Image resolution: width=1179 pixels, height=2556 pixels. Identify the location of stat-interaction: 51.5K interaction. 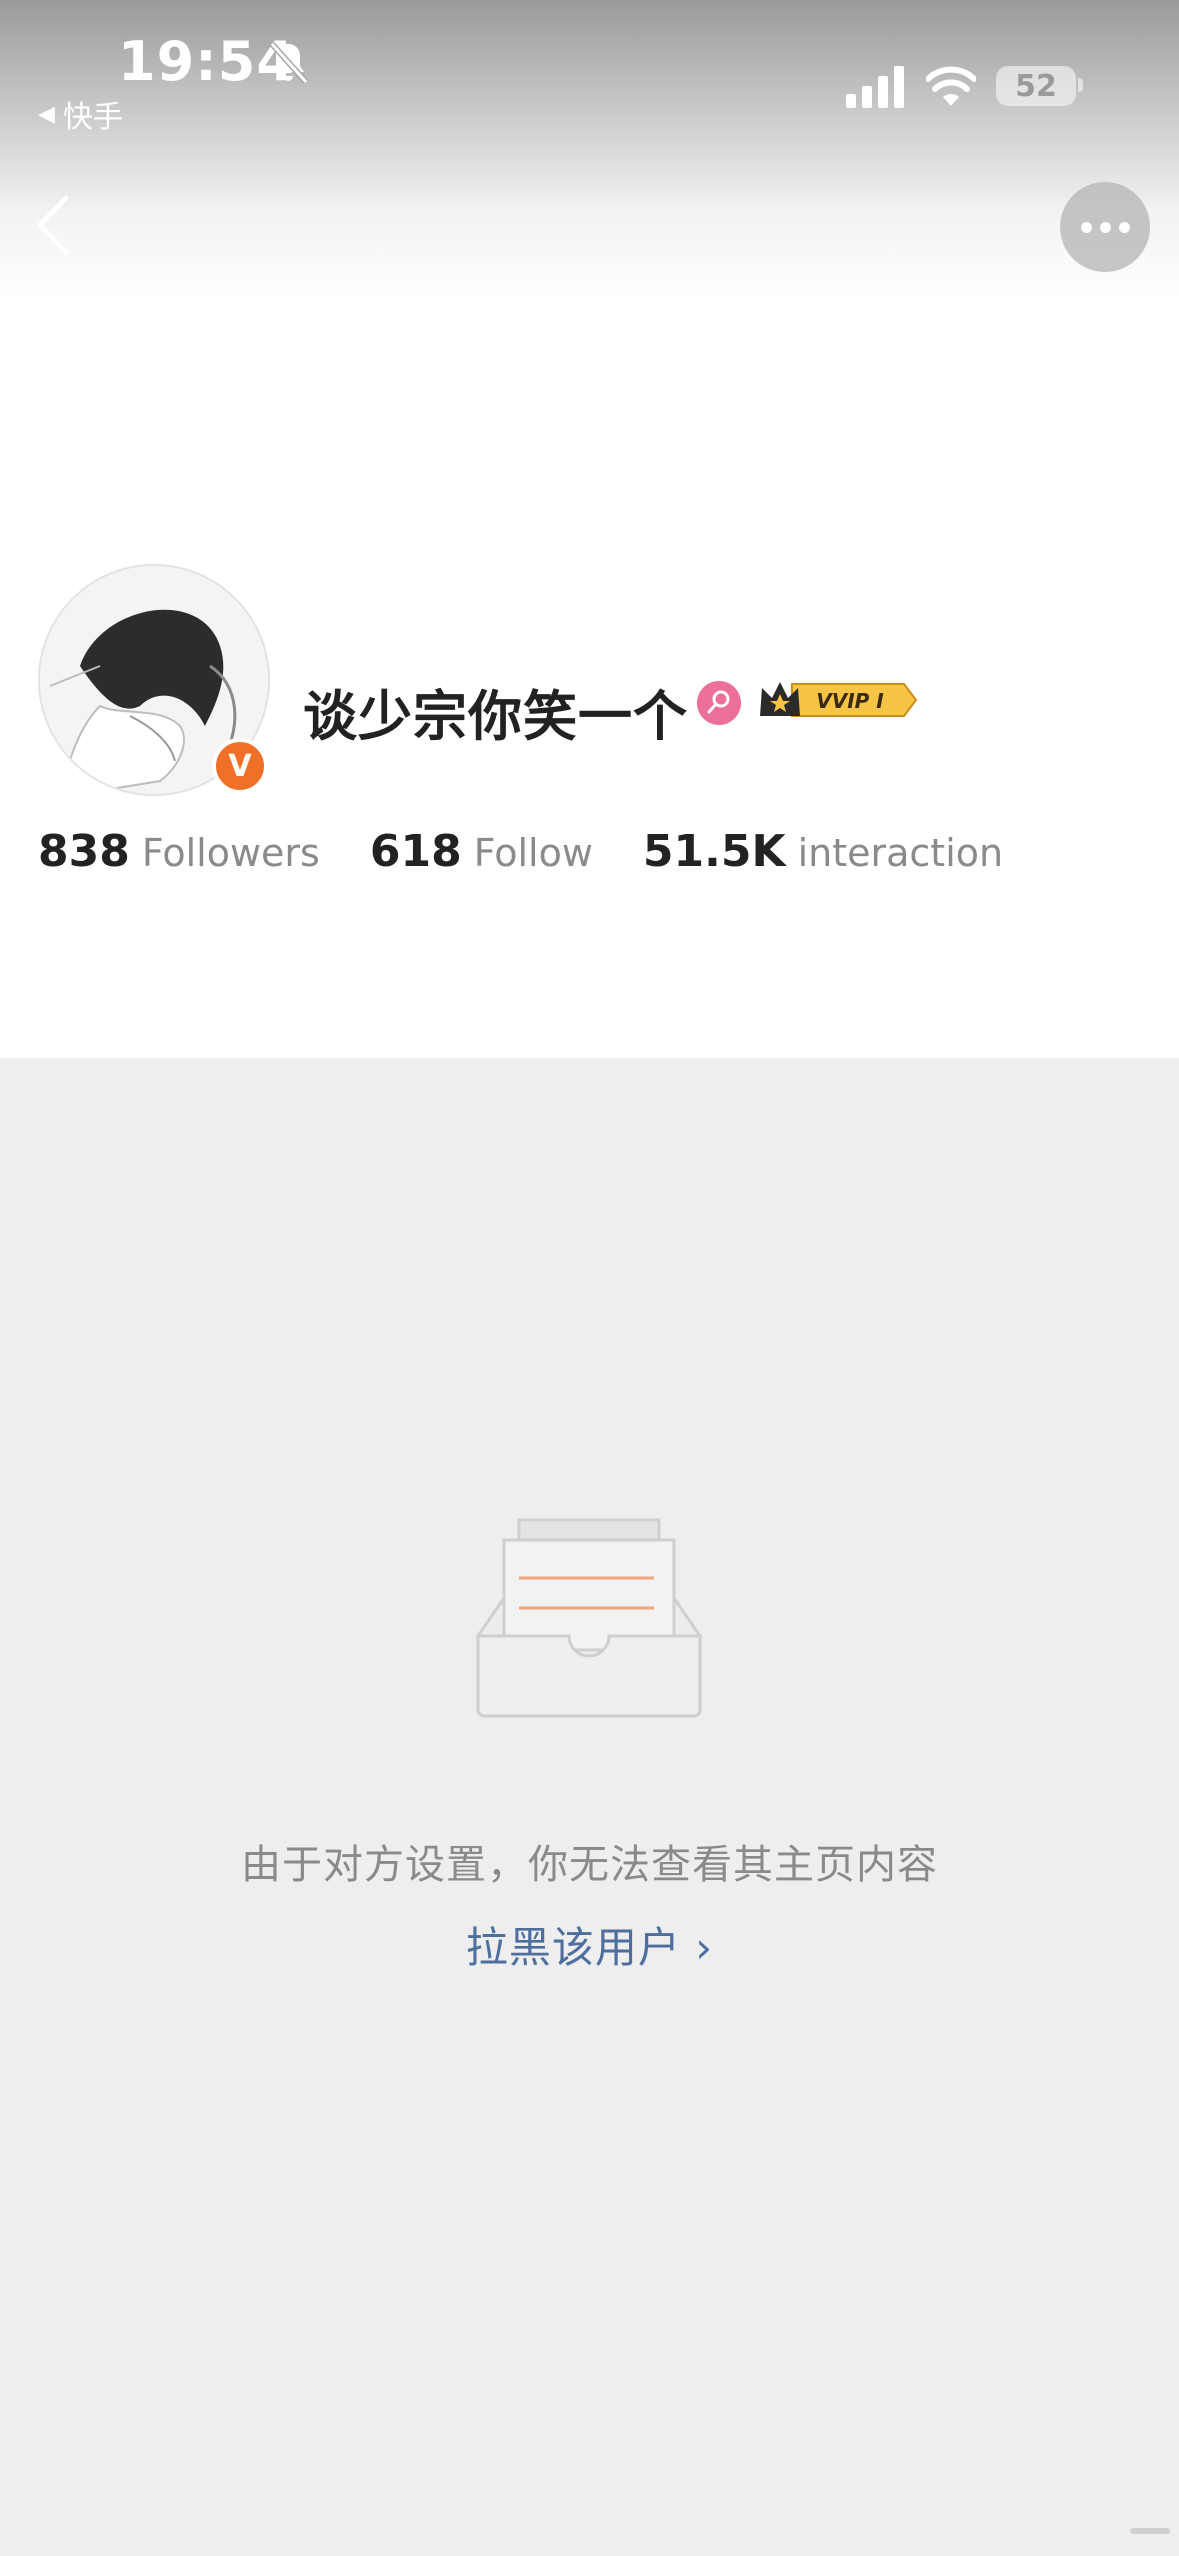
(823, 851).